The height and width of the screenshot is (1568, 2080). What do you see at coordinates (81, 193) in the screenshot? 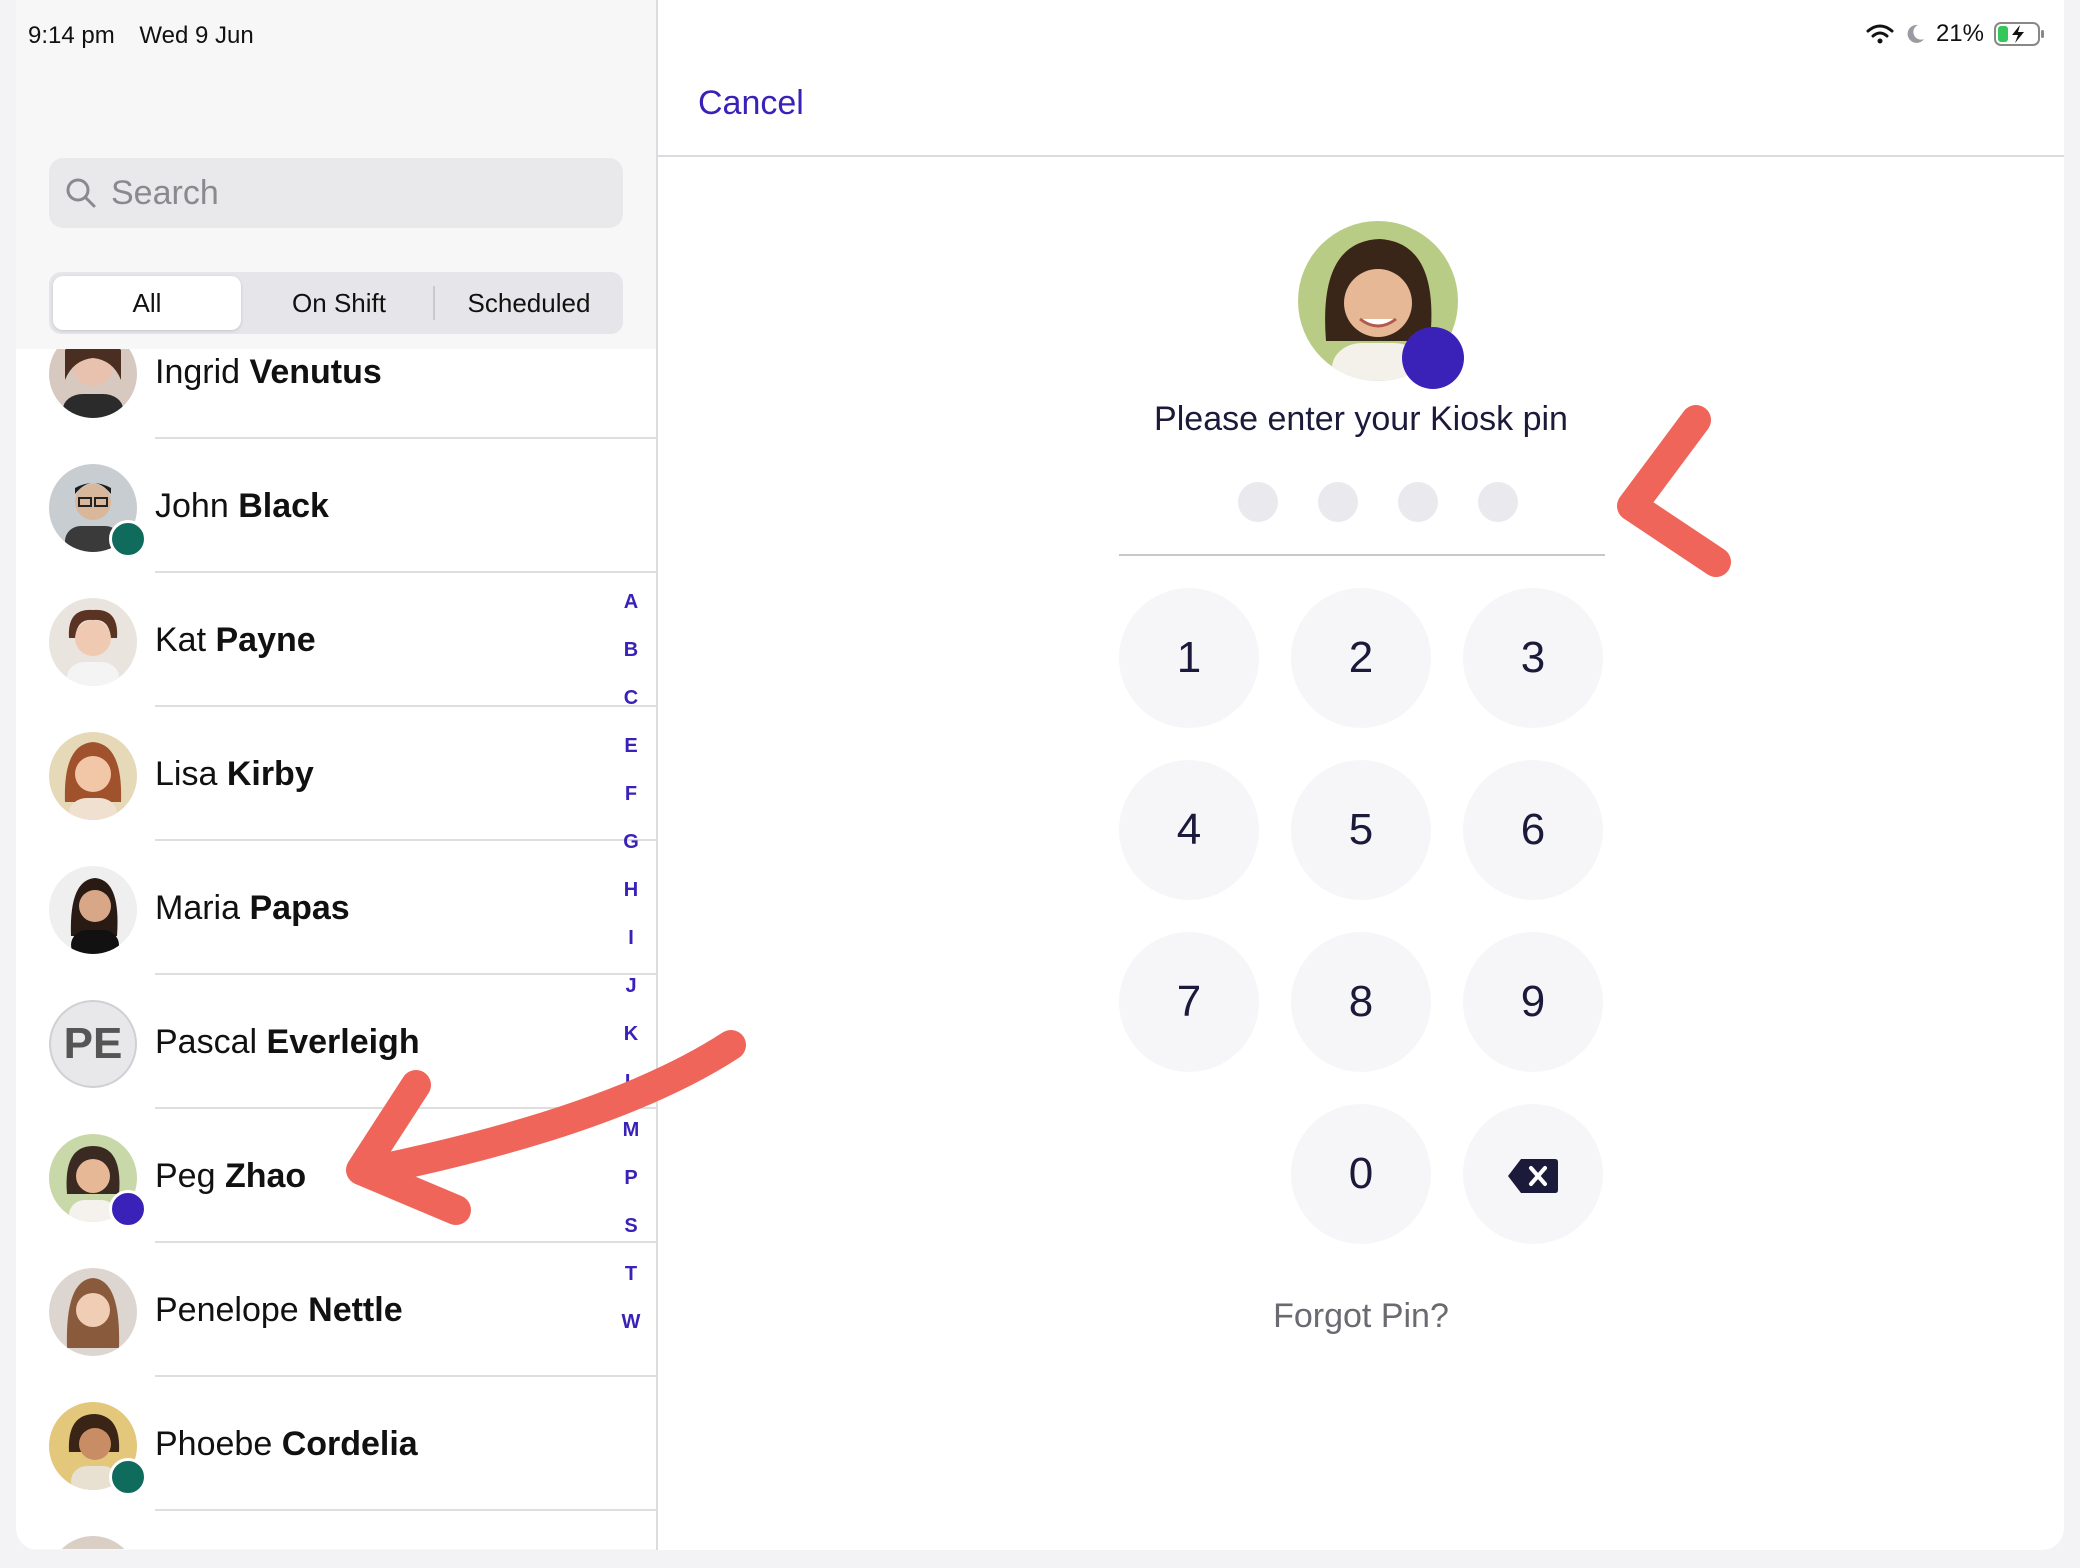
I see `search-icon` at bounding box center [81, 193].